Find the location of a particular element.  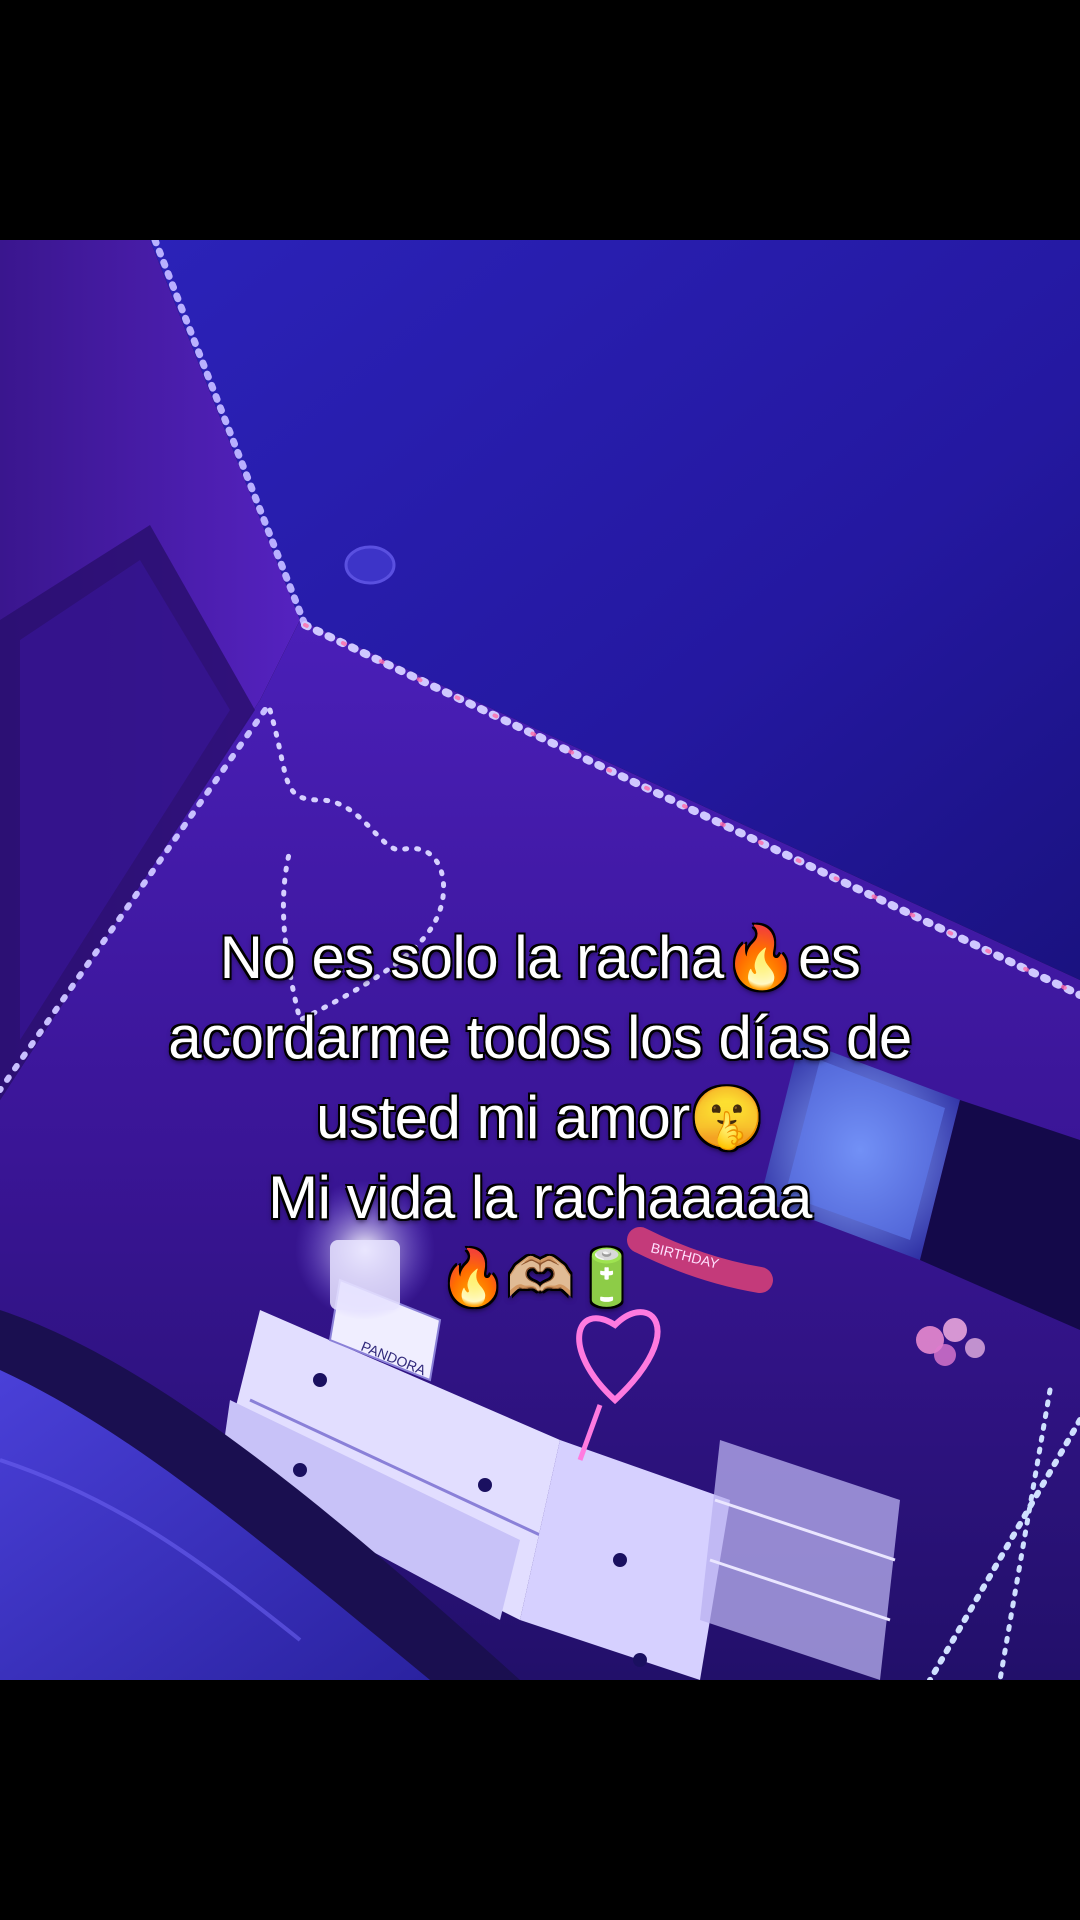

letterbox-top is located at coordinates (540, 120).